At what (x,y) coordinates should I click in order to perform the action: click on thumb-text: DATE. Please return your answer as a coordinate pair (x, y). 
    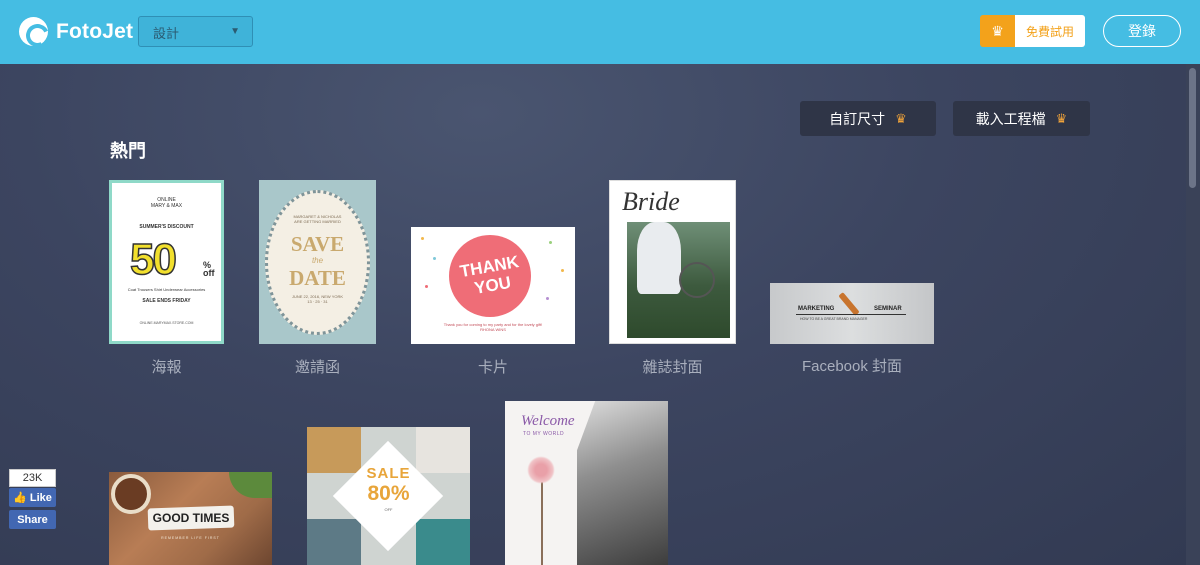
    Looking at the image, I should click on (317, 278).